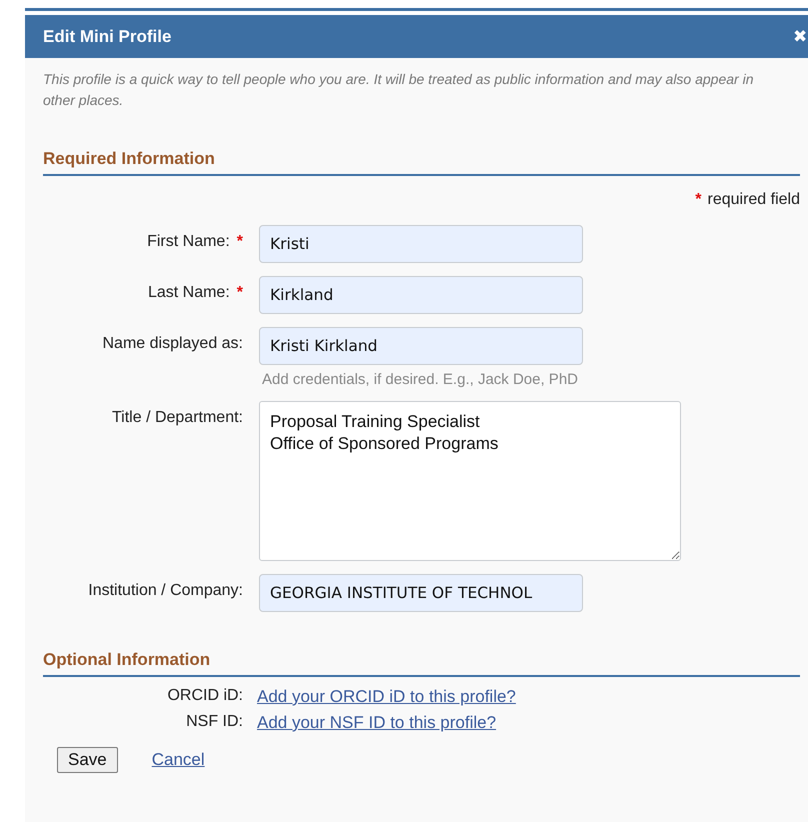  Describe the element at coordinates (754, 200) in the screenshot. I see `required-legend: required field` at that location.